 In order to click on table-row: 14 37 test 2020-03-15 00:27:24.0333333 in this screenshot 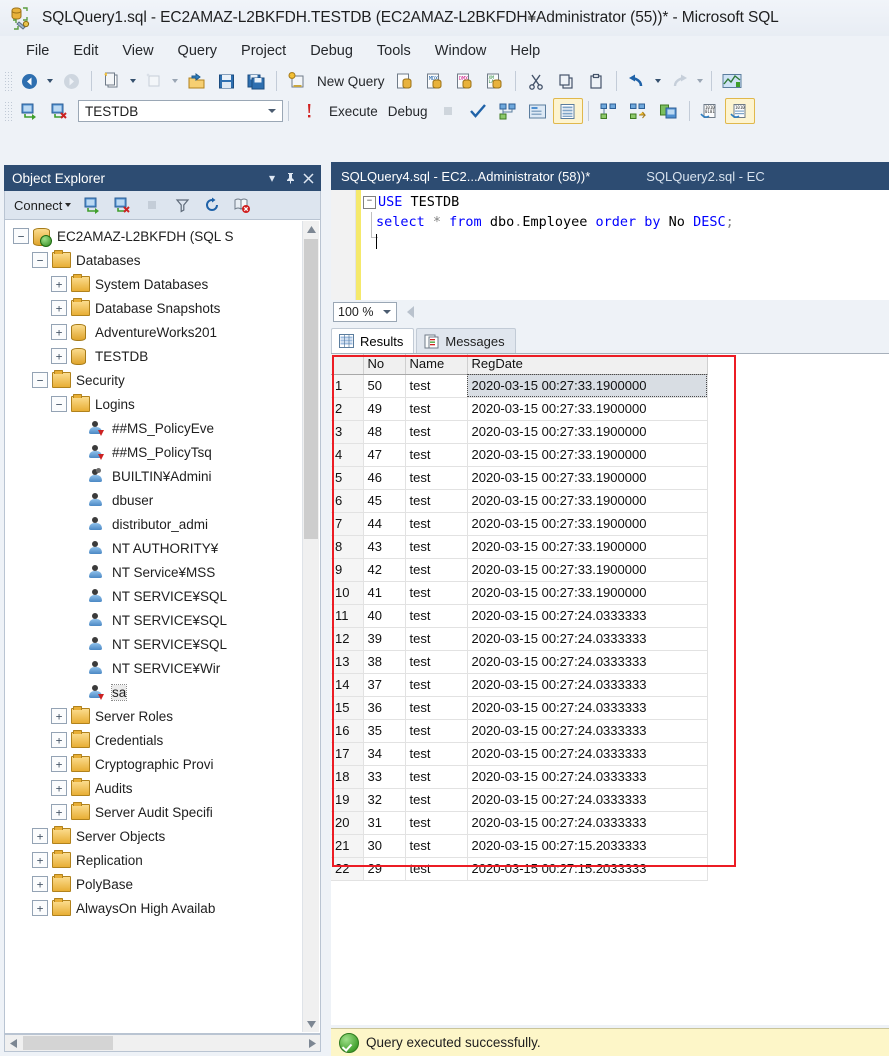, I will do `click(519, 685)`.